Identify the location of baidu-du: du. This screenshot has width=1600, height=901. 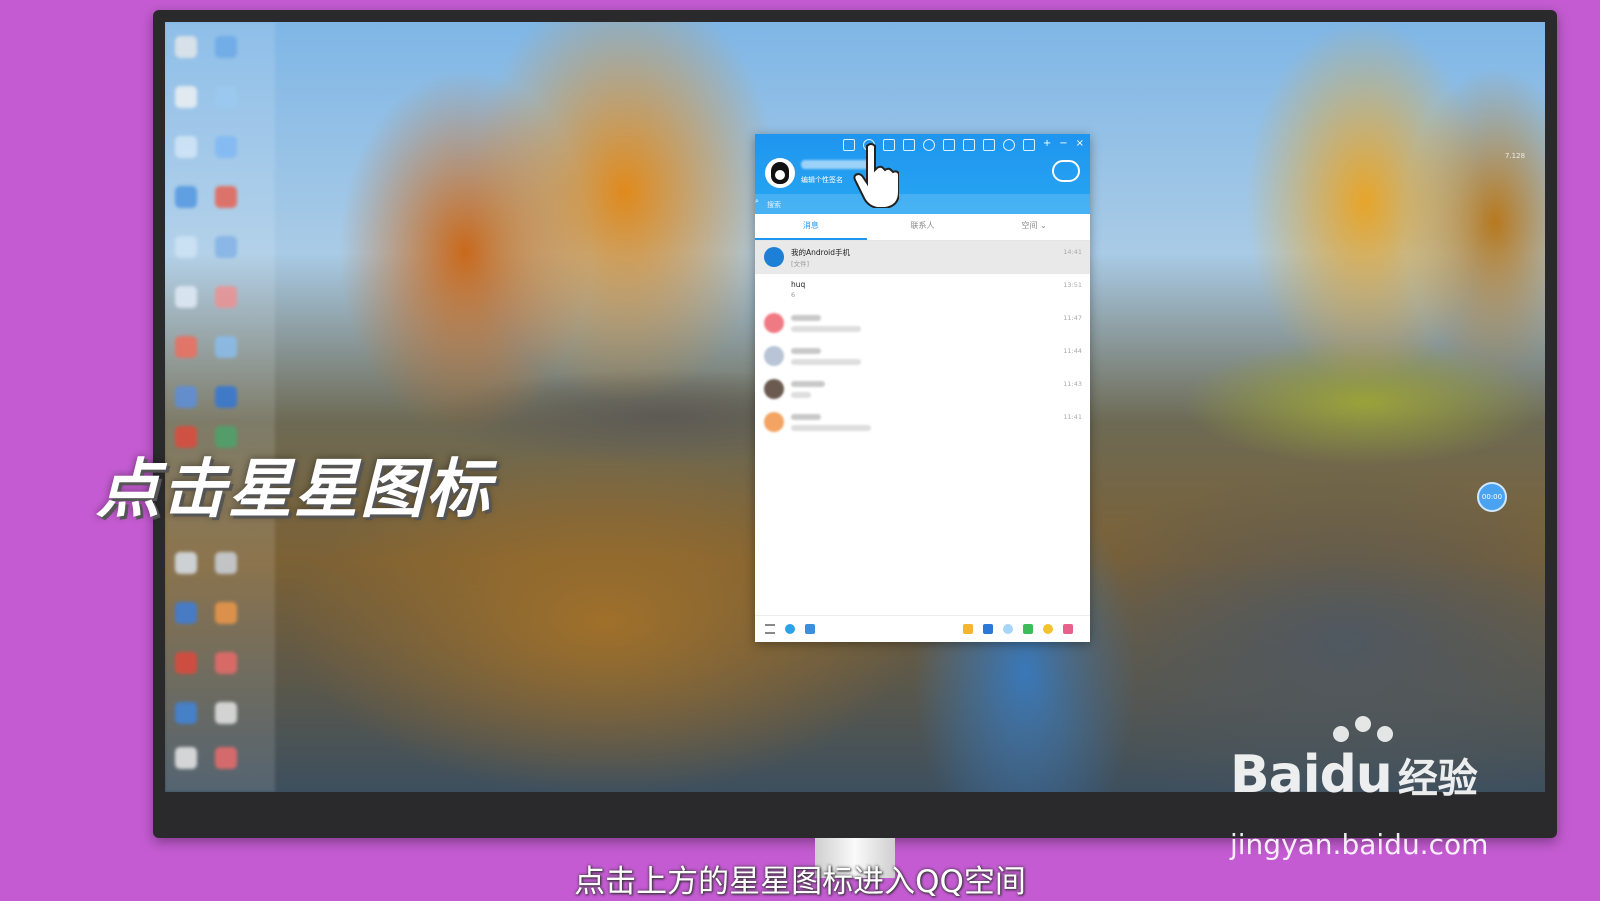
(1356, 775).